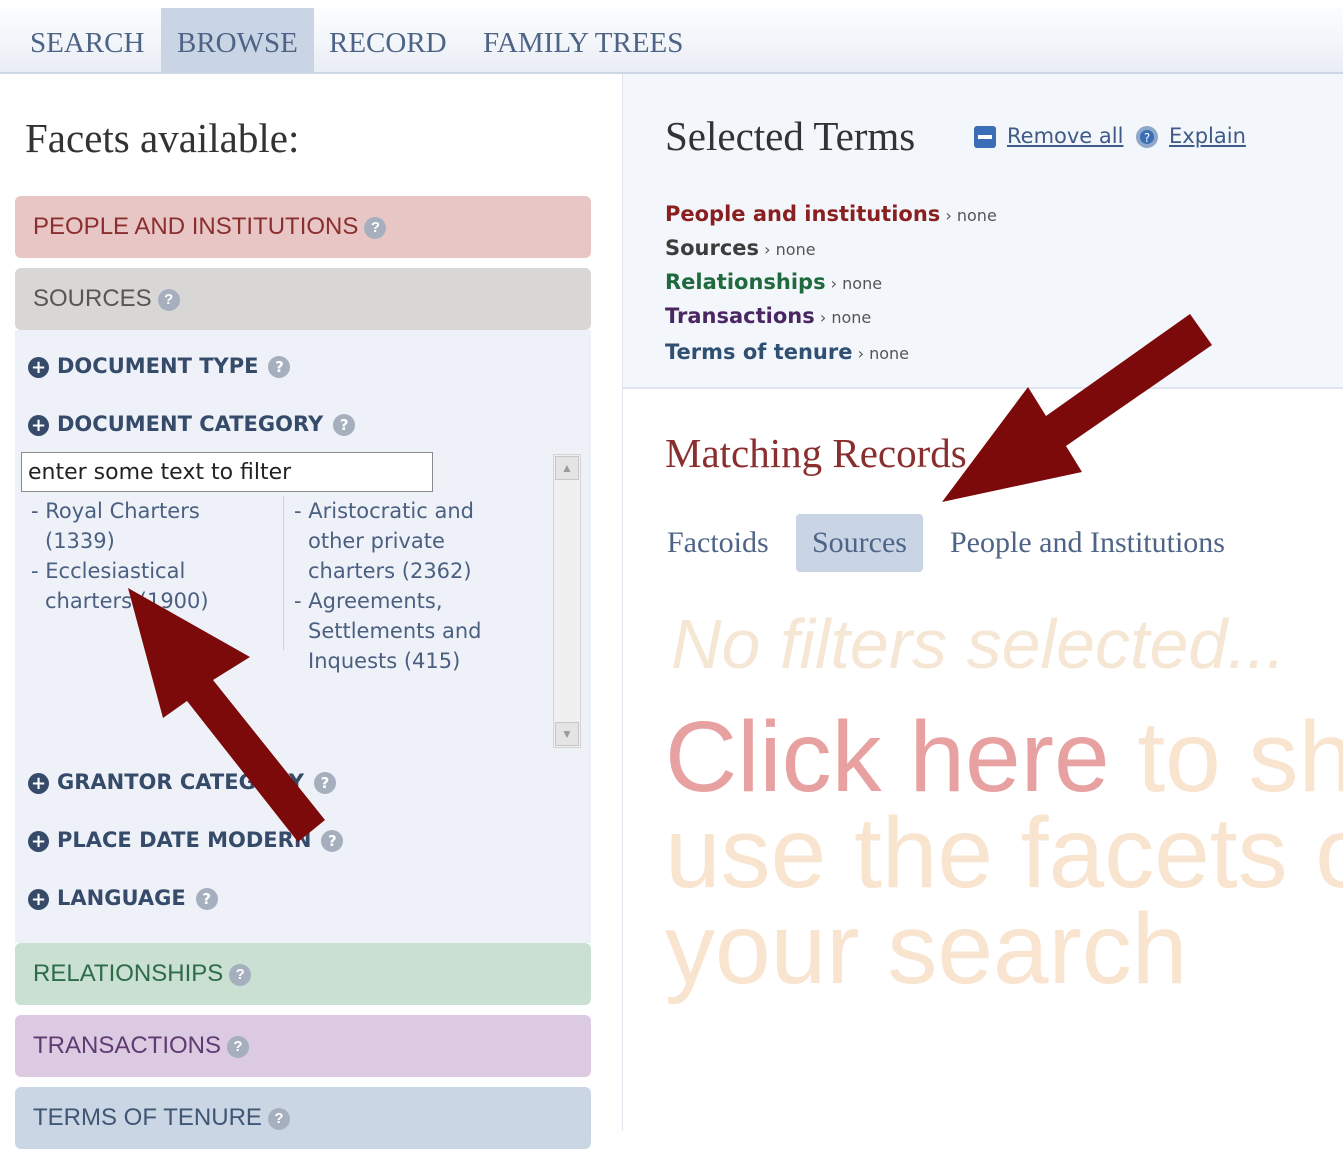 The height and width of the screenshot is (1149, 1343). What do you see at coordinates (227, 472) in the screenshot?
I see `category-filter-input` at bounding box center [227, 472].